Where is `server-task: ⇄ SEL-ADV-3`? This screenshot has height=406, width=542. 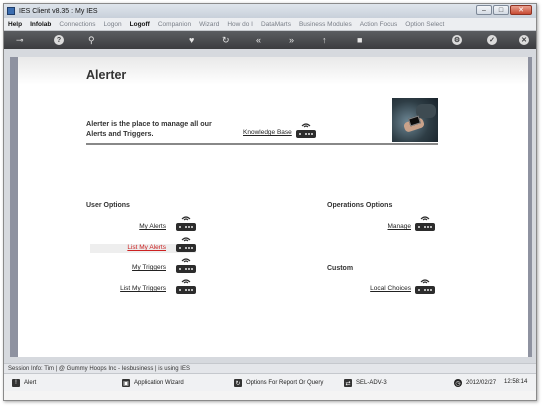 server-task: ⇄ SEL-ADV-3 is located at coordinates (365, 383).